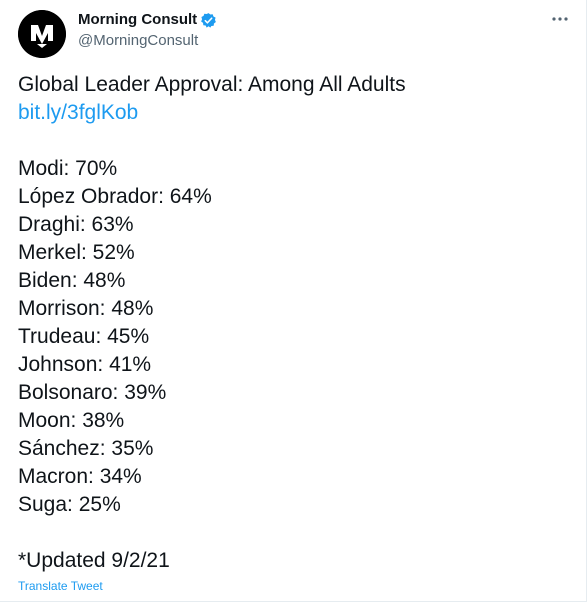 The height and width of the screenshot is (602, 587). What do you see at coordinates (115, 196) in the screenshot?
I see `approval-line: López Obrador: 64%` at bounding box center [115, 196].